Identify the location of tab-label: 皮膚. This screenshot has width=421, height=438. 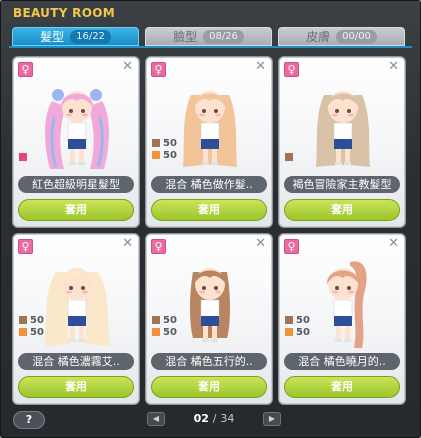
(318, 37).